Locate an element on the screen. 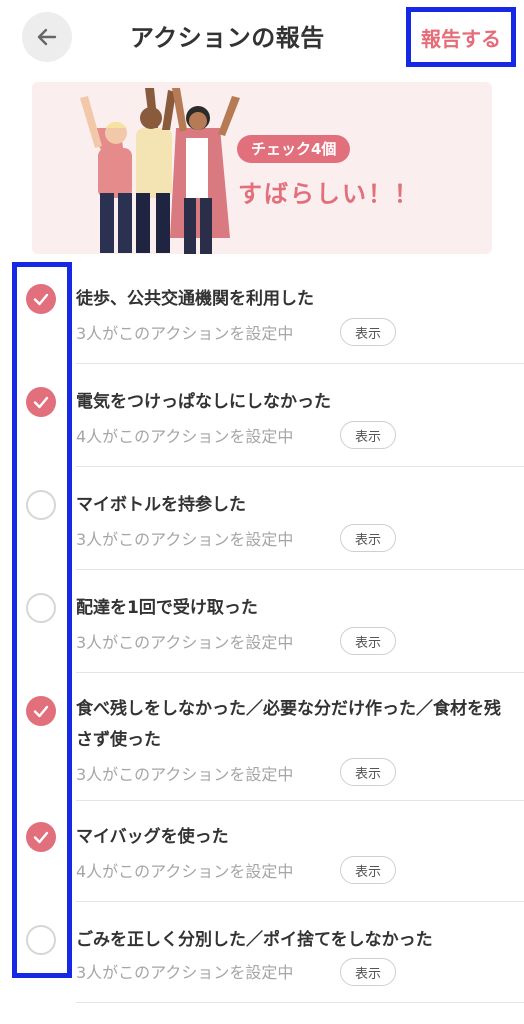 The height and width of the screenshot is (1024, 524). celebration-banner: チェック4個 すばらしい！！ is located at coordinates (262, 168).